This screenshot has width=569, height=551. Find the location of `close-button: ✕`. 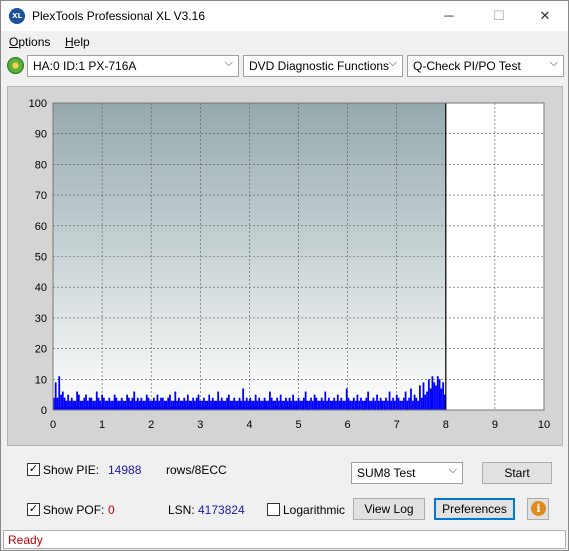

close-button: ✕ is located at coordinates (545, 16).